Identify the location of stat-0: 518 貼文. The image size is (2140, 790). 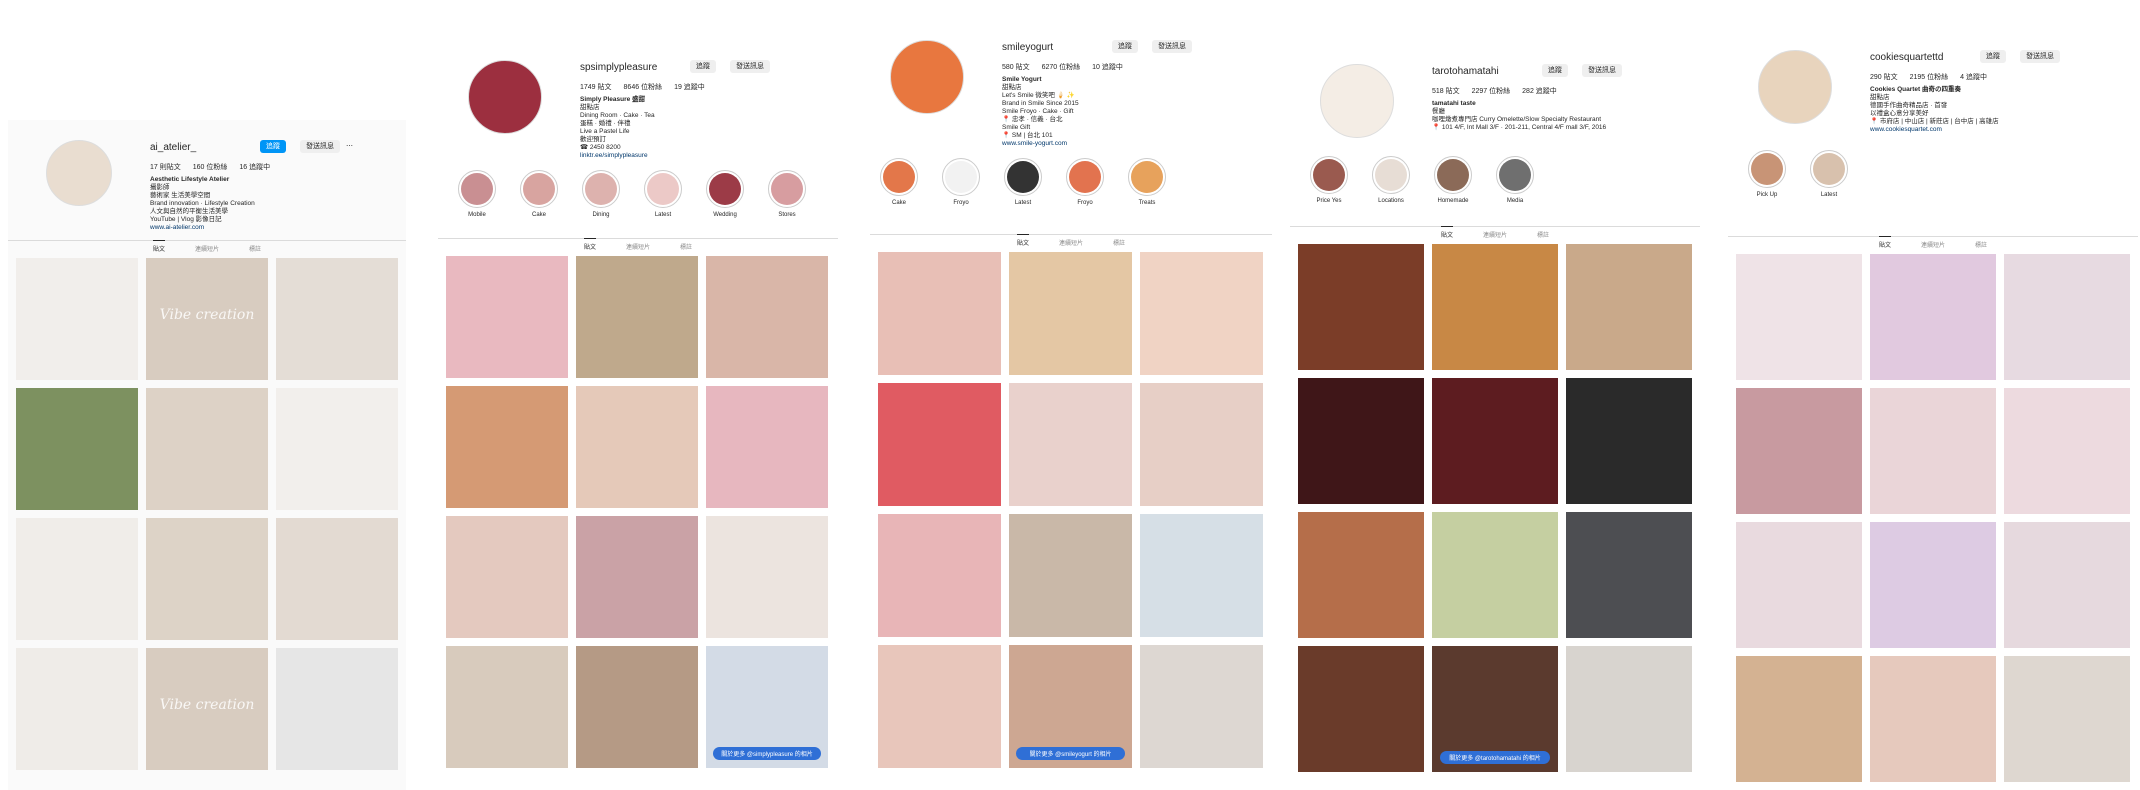
(1446, 91).